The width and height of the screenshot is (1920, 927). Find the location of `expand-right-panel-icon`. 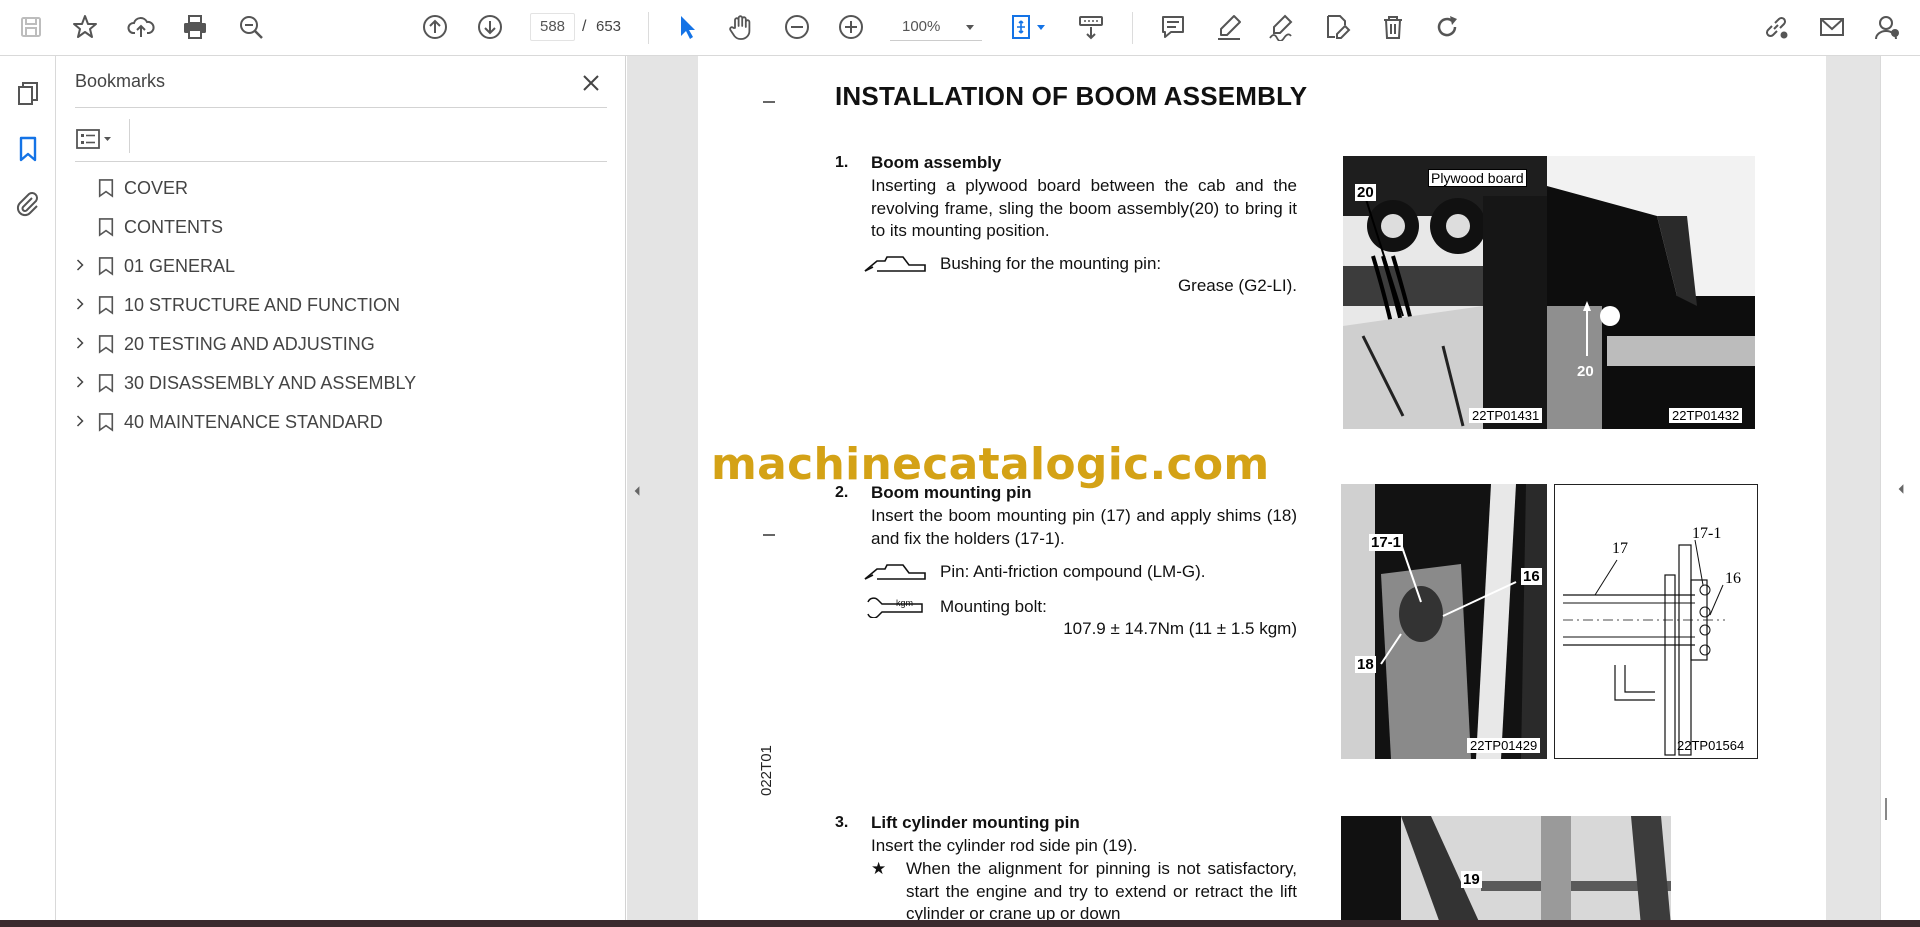

expand-right-panel-icon is located at coordinates (1901, 489).